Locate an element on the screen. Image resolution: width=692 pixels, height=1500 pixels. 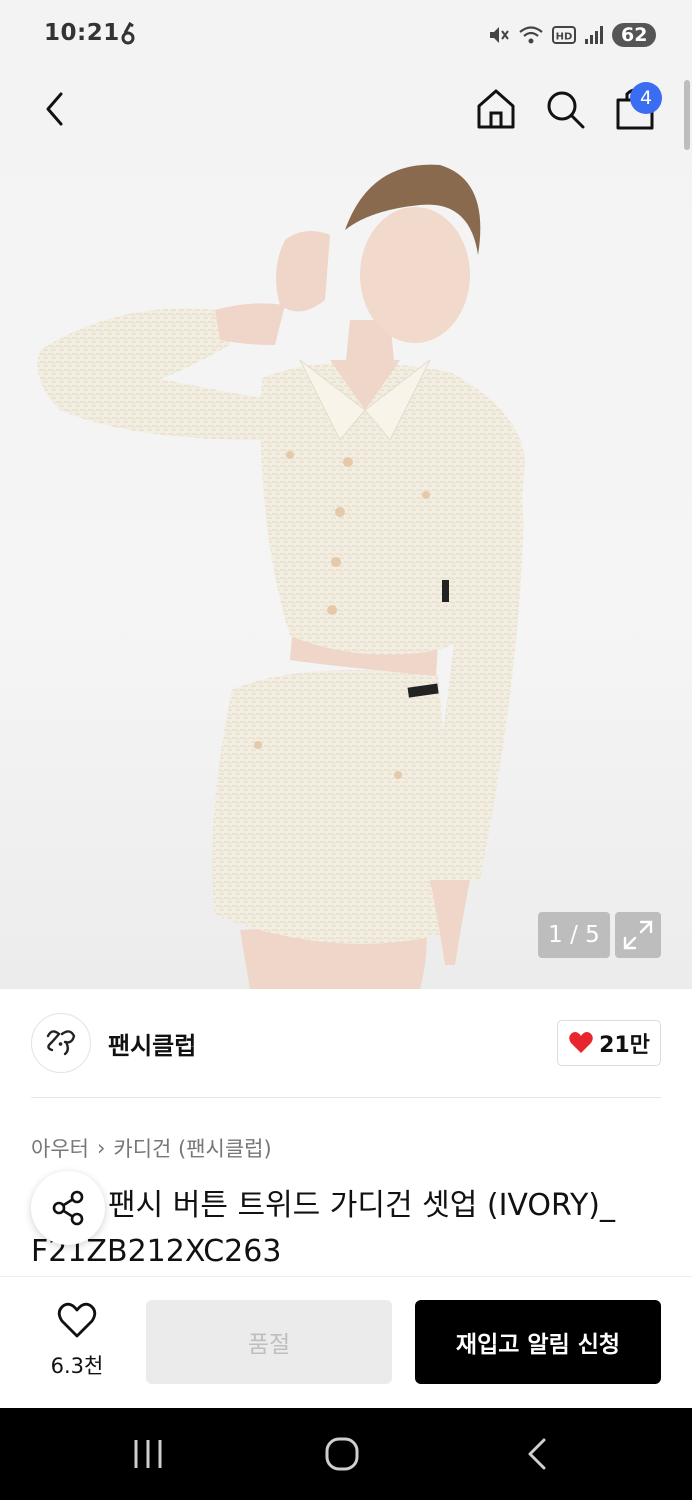
status-icons: HD 62 is located at coordinates (572, 35).